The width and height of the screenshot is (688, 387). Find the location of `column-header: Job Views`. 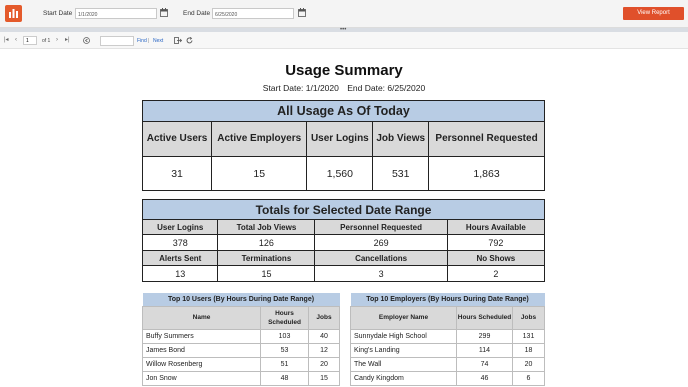

column-header: Job Views is located at coordinates (401, 139).